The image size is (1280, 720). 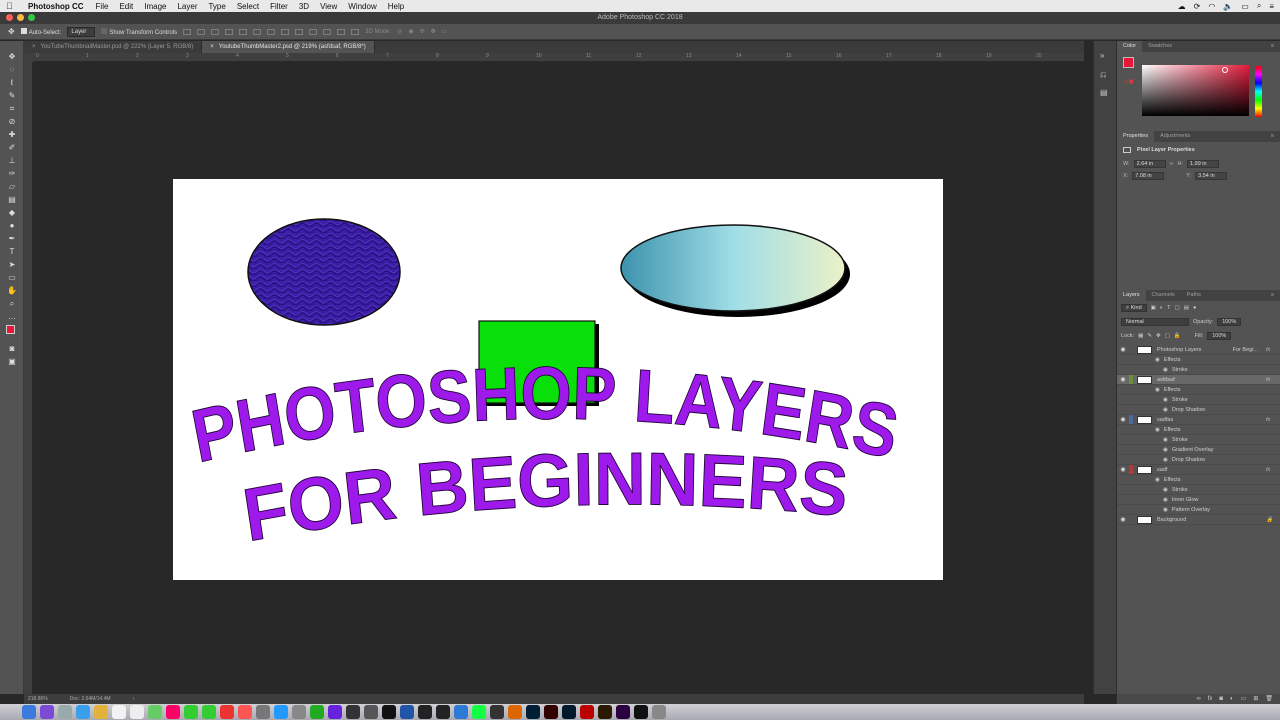 What do you see at coordinates (285, 31) in the screenshot?
I see `distribute-middle-icon` at bounding box center [285, 31].